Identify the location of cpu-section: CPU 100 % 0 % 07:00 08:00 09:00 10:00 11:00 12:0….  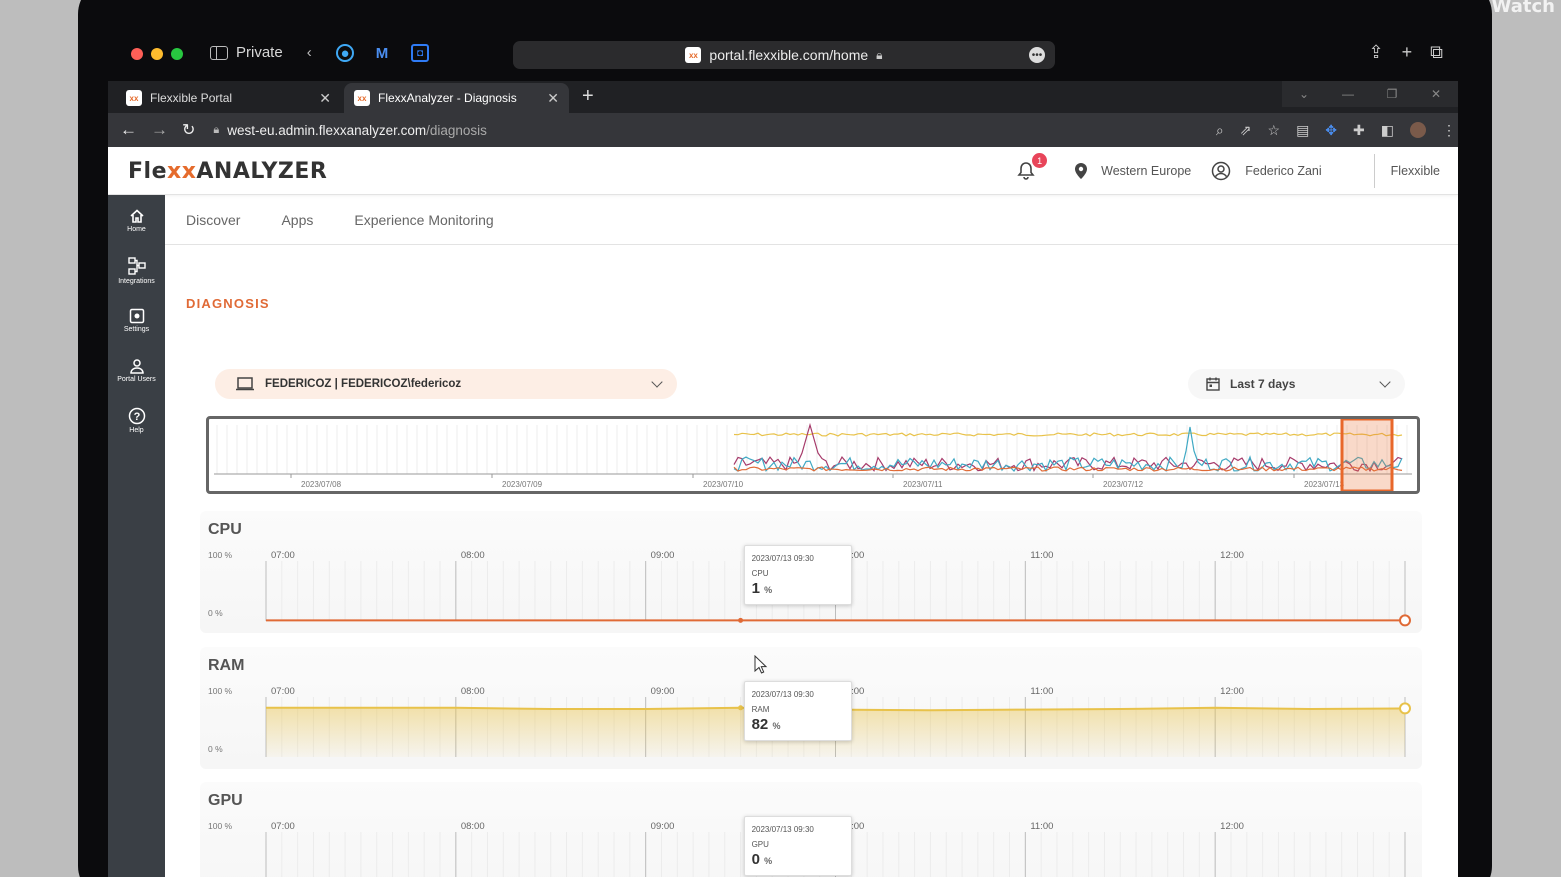
(811, 572).